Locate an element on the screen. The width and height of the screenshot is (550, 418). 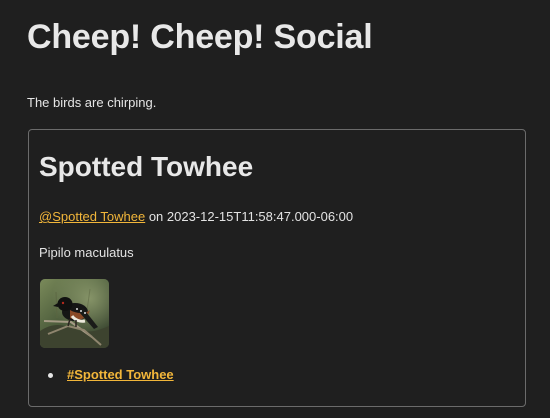
author-link: @Spotted Towhee is located at coordinates (92, 216).